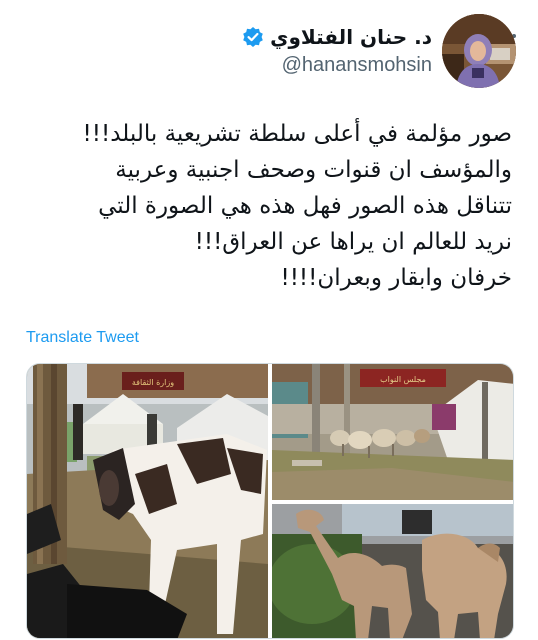 This screenshot has height=640, width=538. Describe the element at coordinates (337, 51) in the screenshot. I see `author-names: د. حنان الفتلاوي @hanansmohsin` at that location.